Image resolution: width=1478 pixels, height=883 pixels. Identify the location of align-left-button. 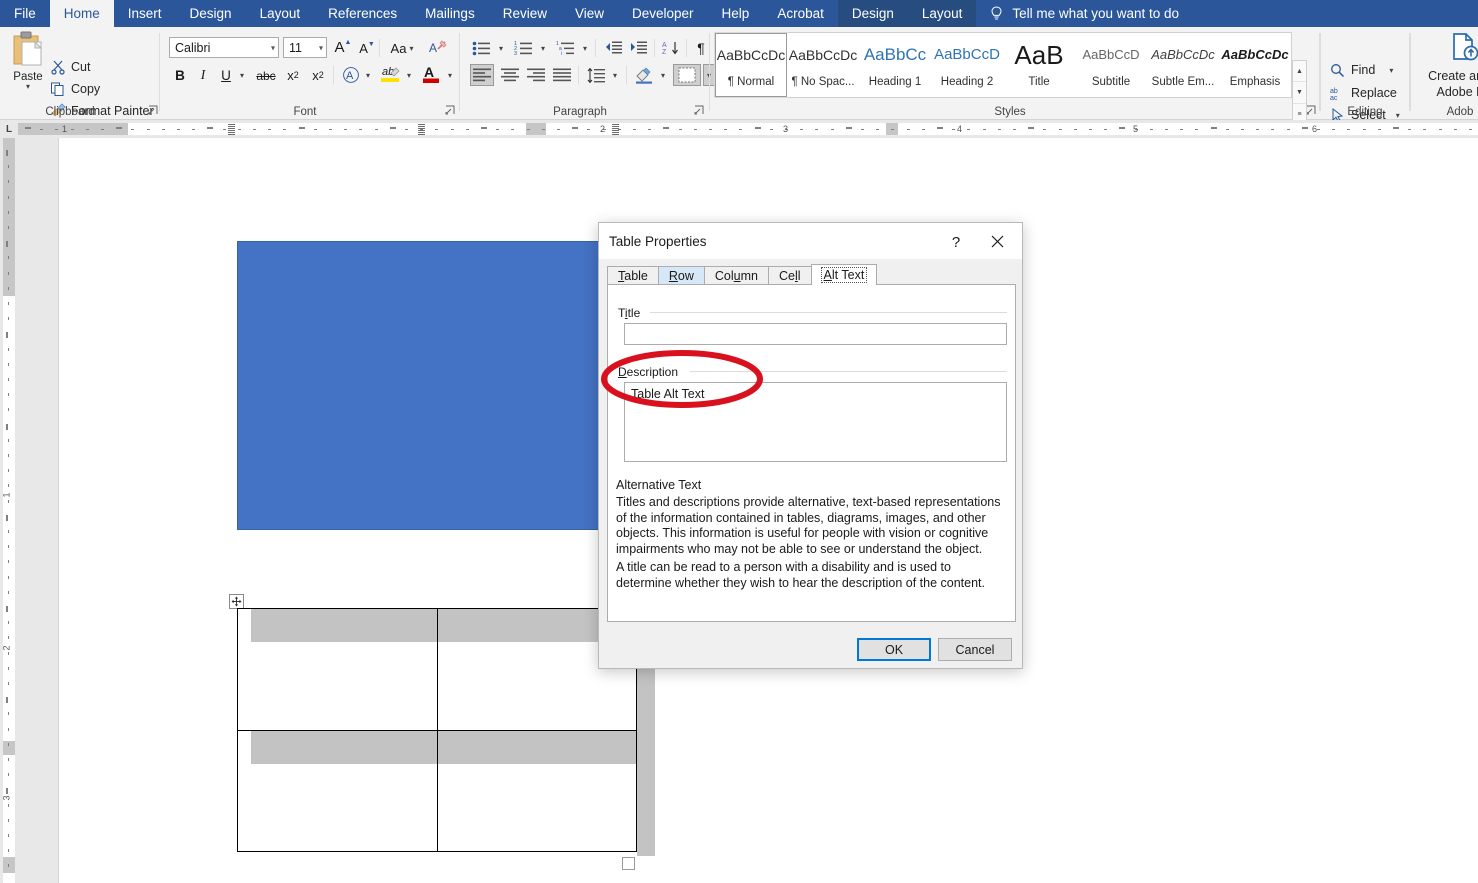
(482, 75).